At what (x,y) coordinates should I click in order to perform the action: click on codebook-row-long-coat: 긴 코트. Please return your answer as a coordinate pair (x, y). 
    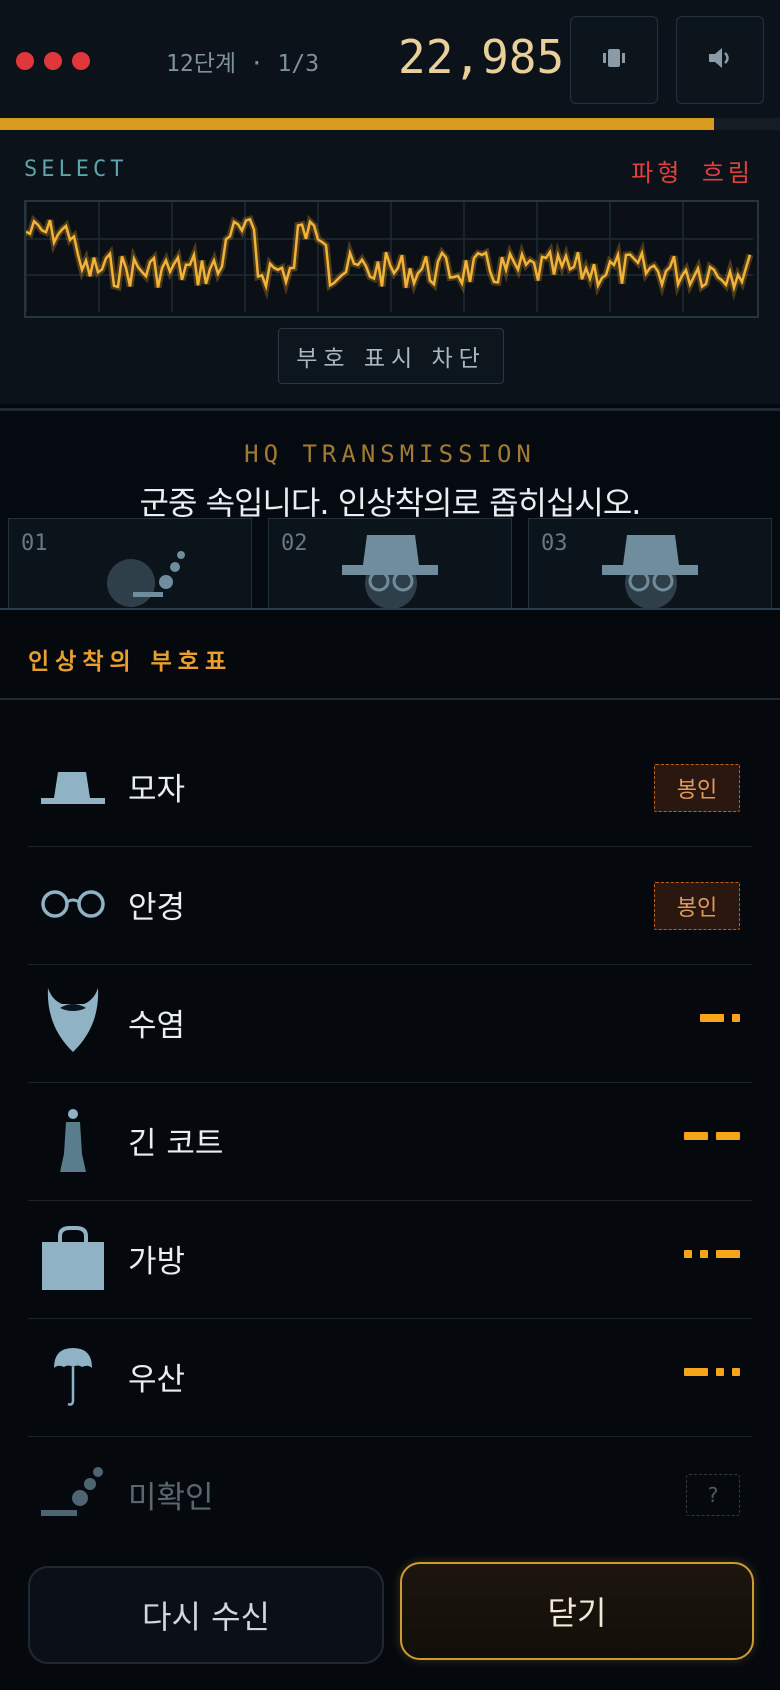
    Looking at the image, I should click on (390, 1141).